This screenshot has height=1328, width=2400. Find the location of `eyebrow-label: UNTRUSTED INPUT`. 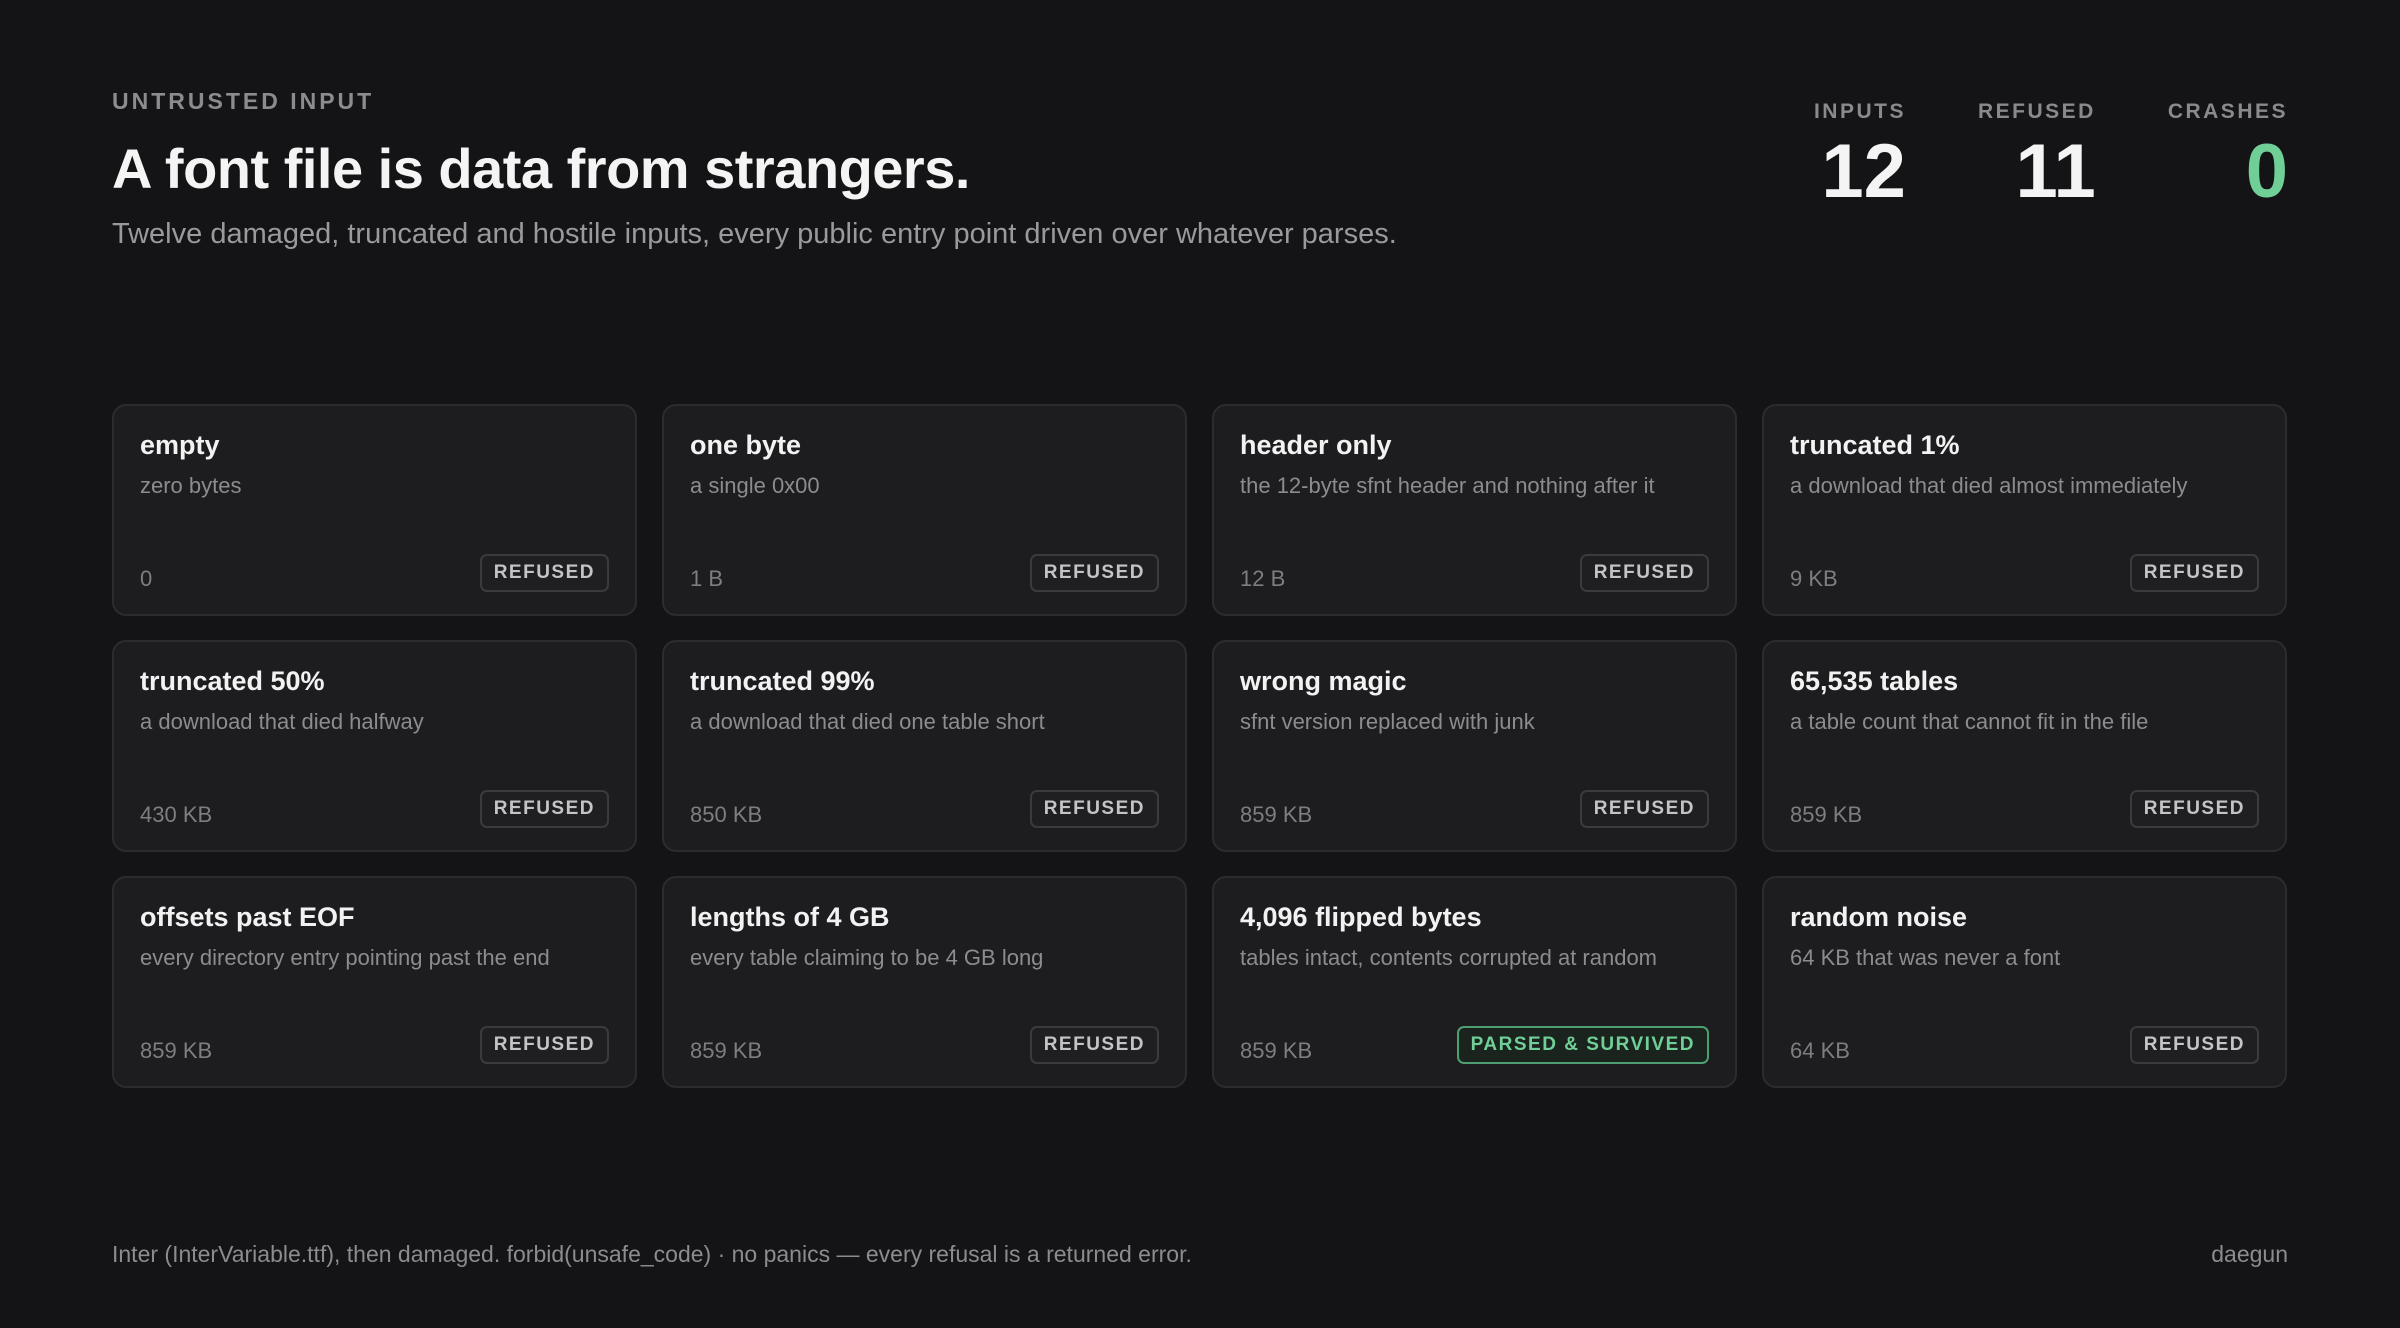

eyebrow-label: UNTRUSTED INPUT is located at coordinates (243, 101).